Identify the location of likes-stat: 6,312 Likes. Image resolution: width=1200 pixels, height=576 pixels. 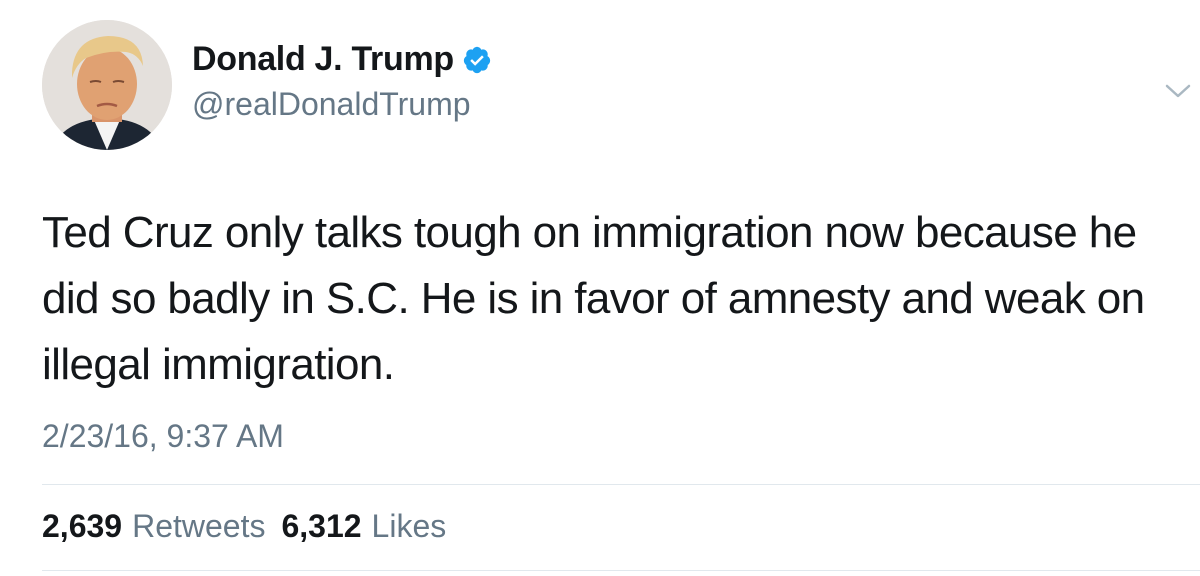
(363, 526).